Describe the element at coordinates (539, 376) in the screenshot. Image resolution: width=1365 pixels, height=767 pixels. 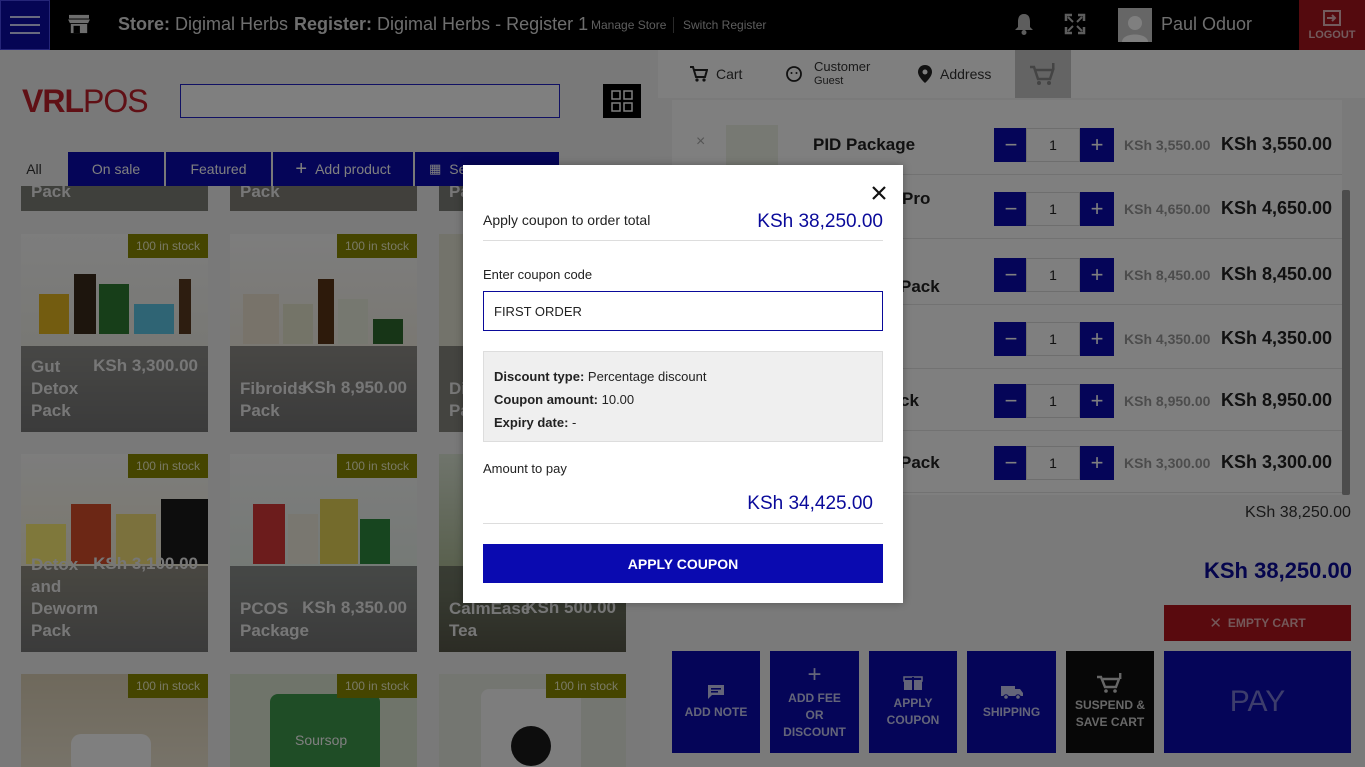
I see `discount-type-label: Discount type:` at that location.